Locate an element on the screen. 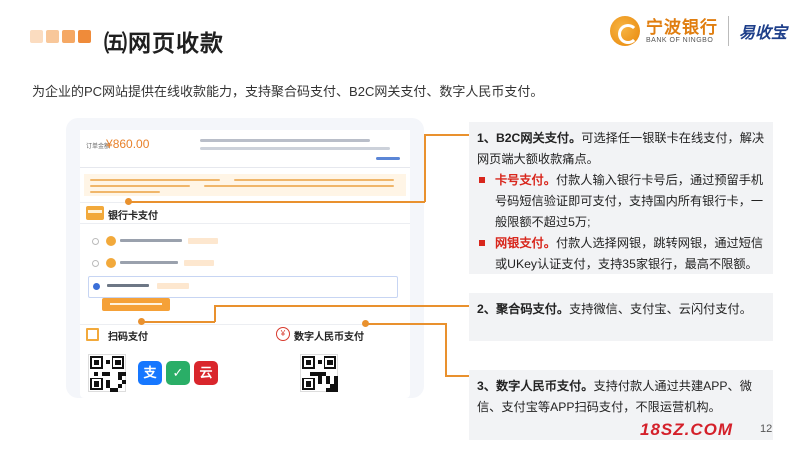  watermark: 18SZ.COM is located at coordinates (687, 429).